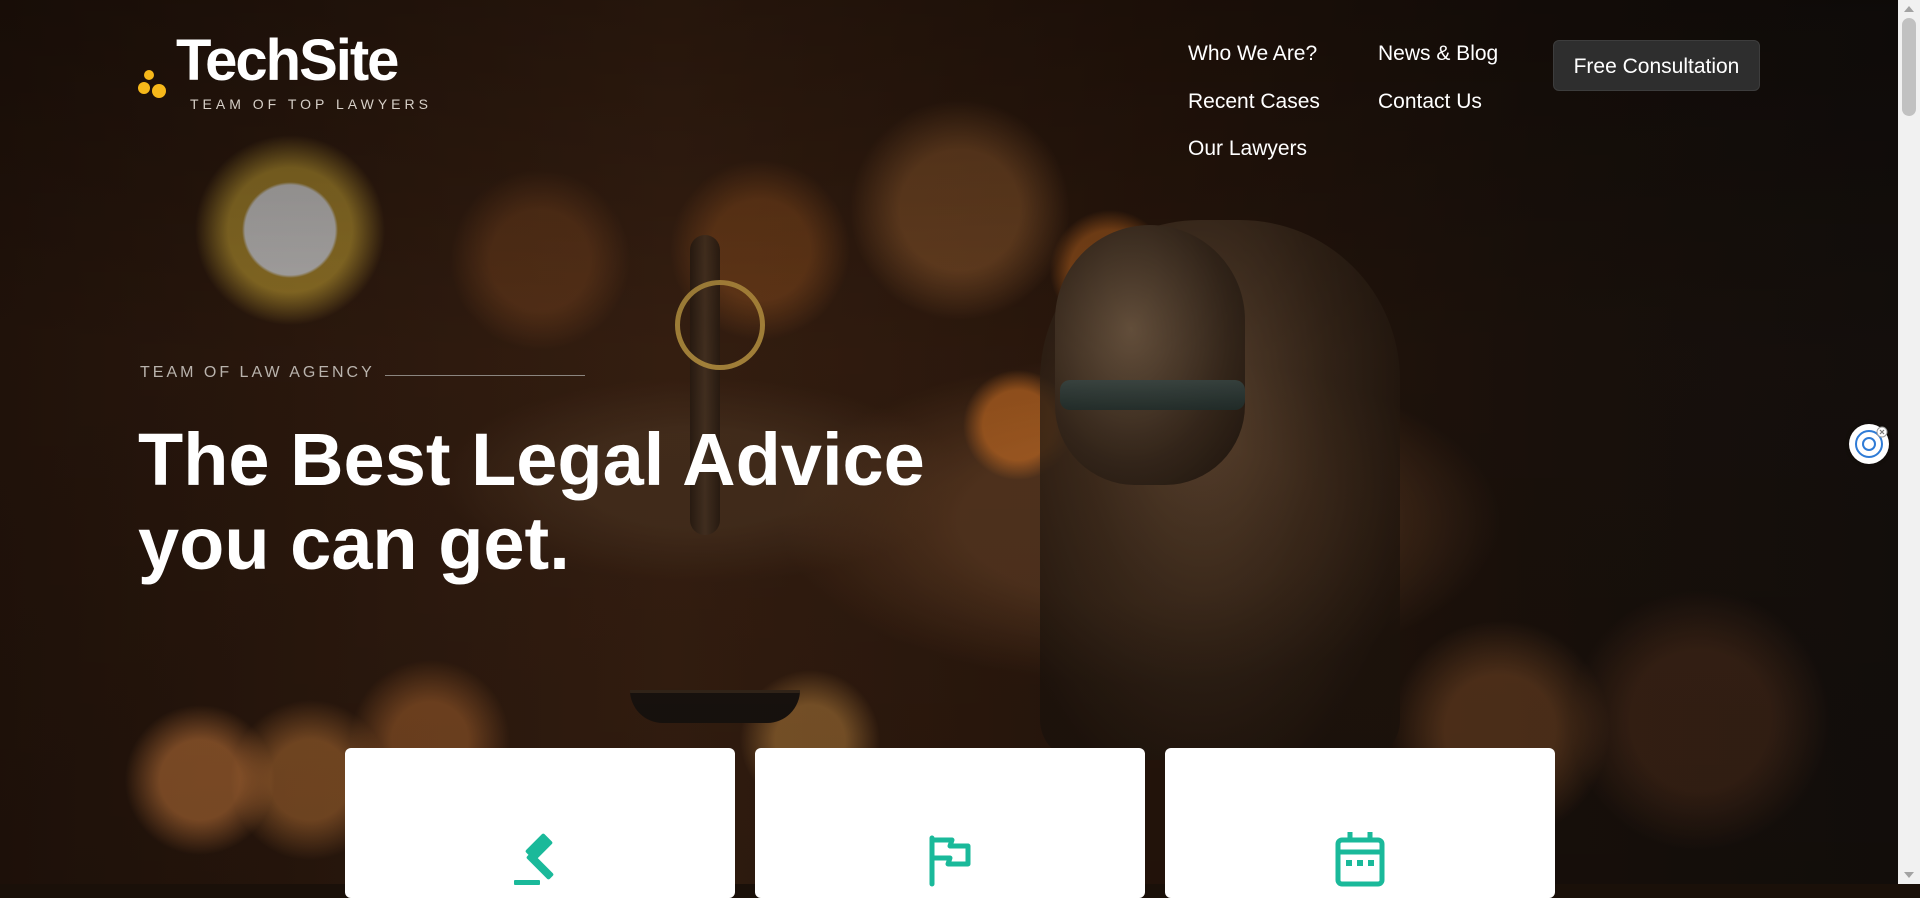 This screenshot has width=1920, height=898. I want to click on lady-justice-statue, so click(1220, 490).